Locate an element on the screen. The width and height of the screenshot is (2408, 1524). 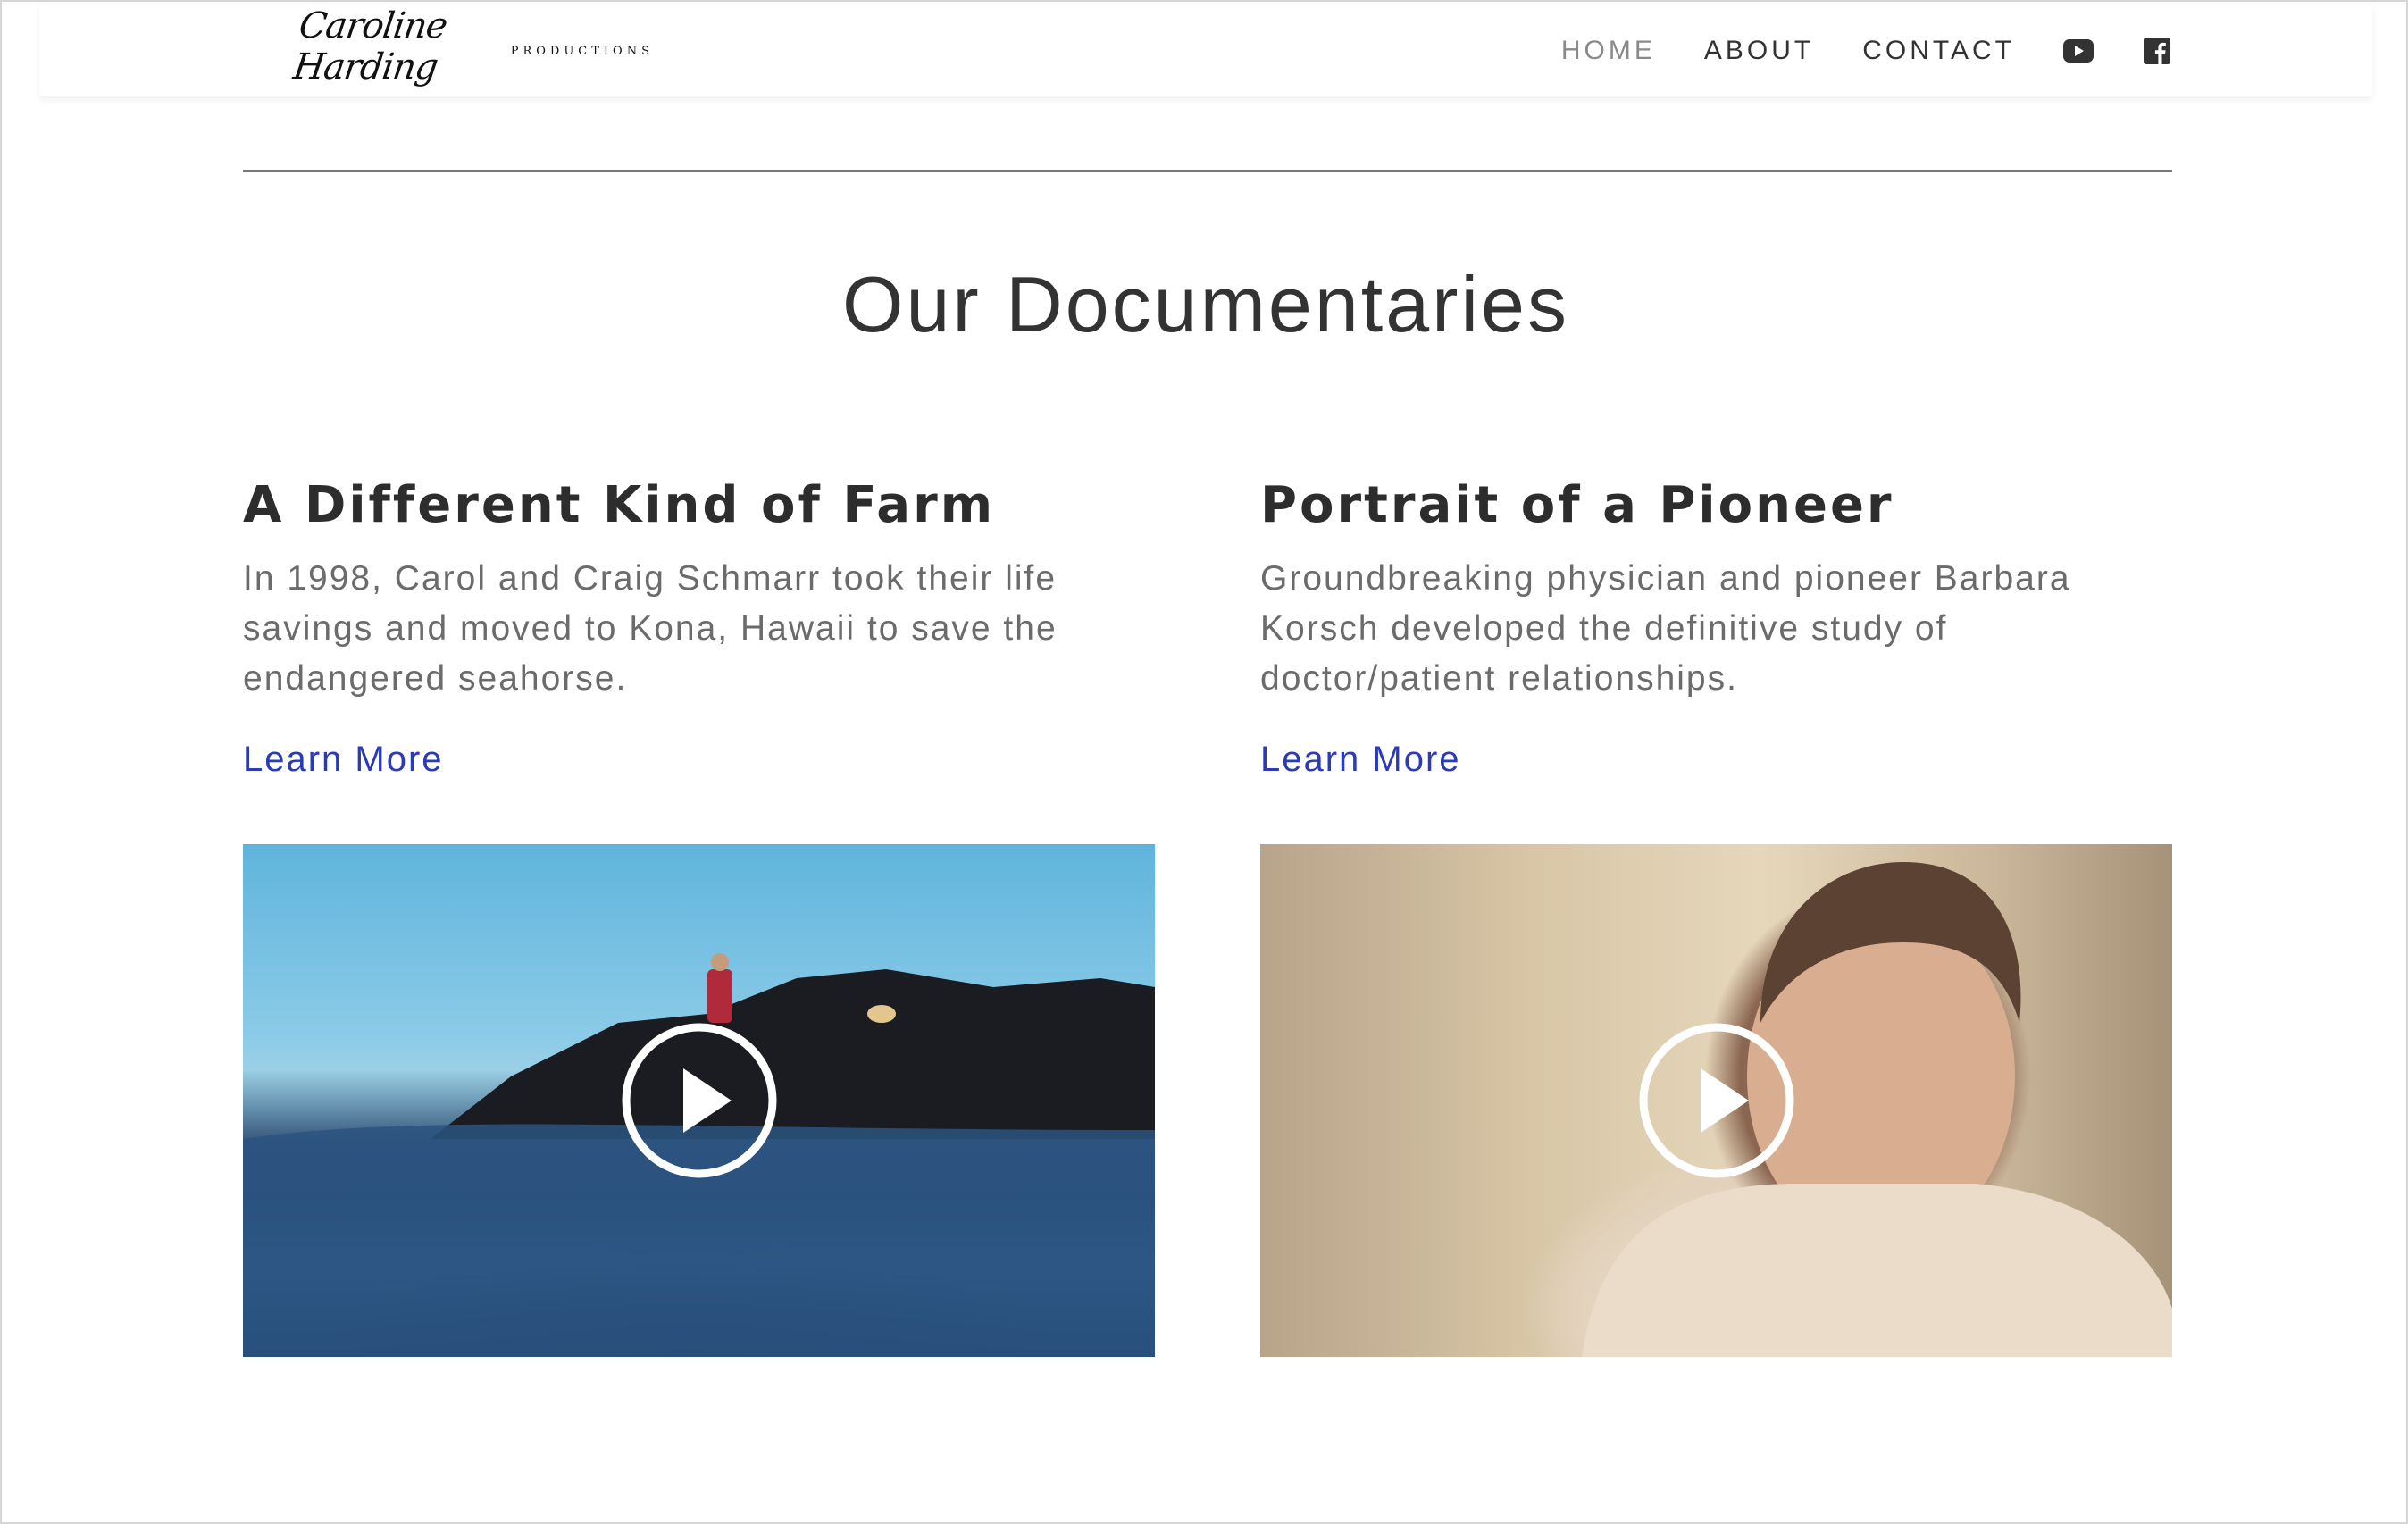
video-thumbnail-farm is located at coordinates (699, 1100).